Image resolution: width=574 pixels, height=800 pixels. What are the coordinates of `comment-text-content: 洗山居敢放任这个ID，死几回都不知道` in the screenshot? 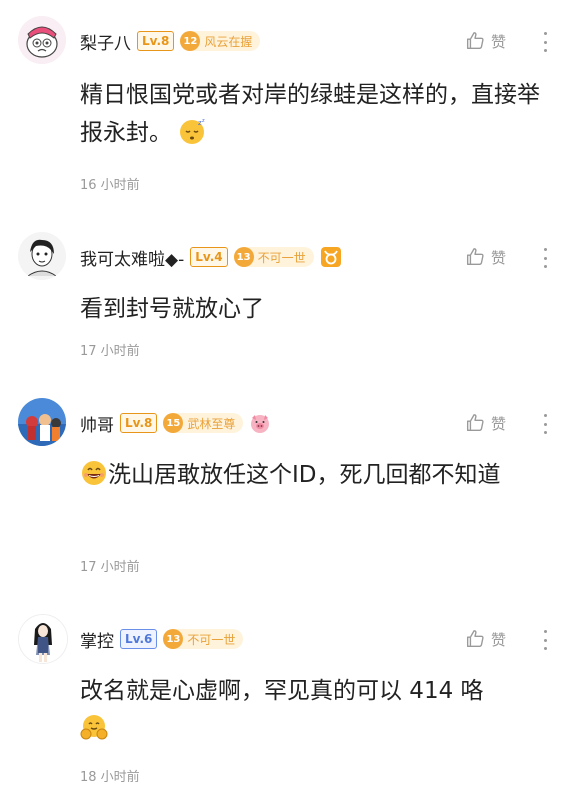 It's located at (304, 475).